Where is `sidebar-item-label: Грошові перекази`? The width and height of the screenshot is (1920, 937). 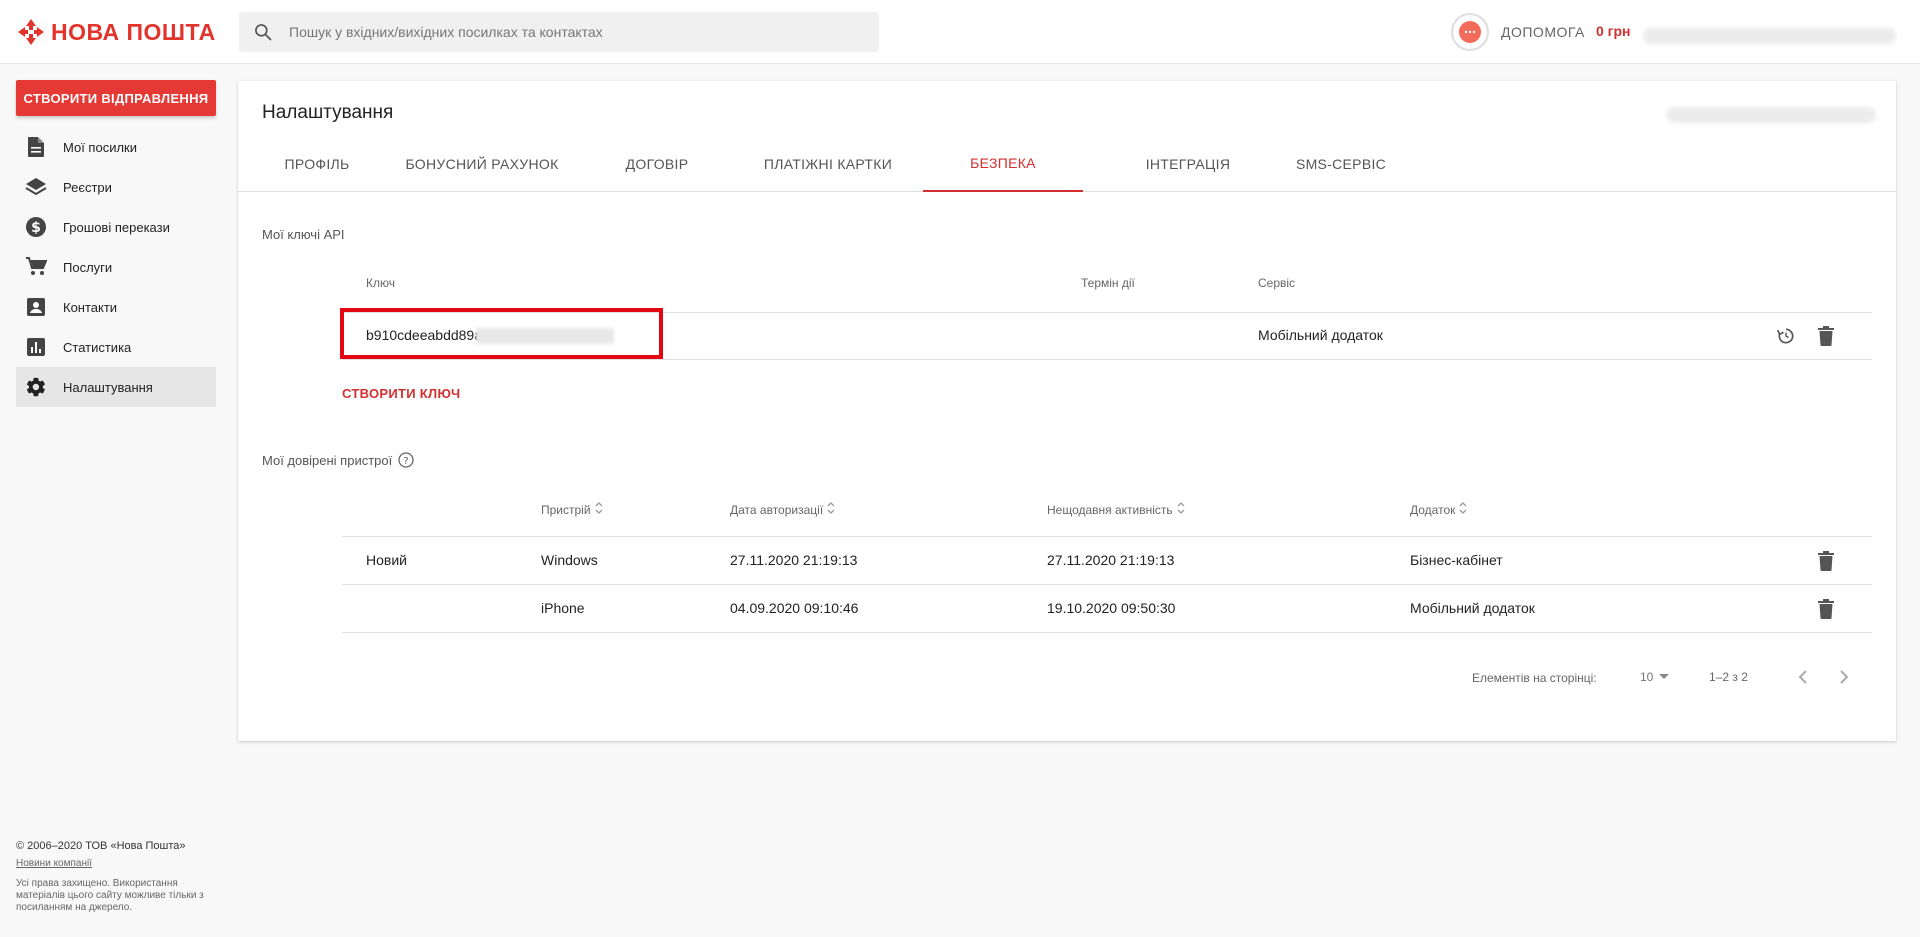 sidebar-item-label: Грошові перекази is located at coordinates (116, 227).